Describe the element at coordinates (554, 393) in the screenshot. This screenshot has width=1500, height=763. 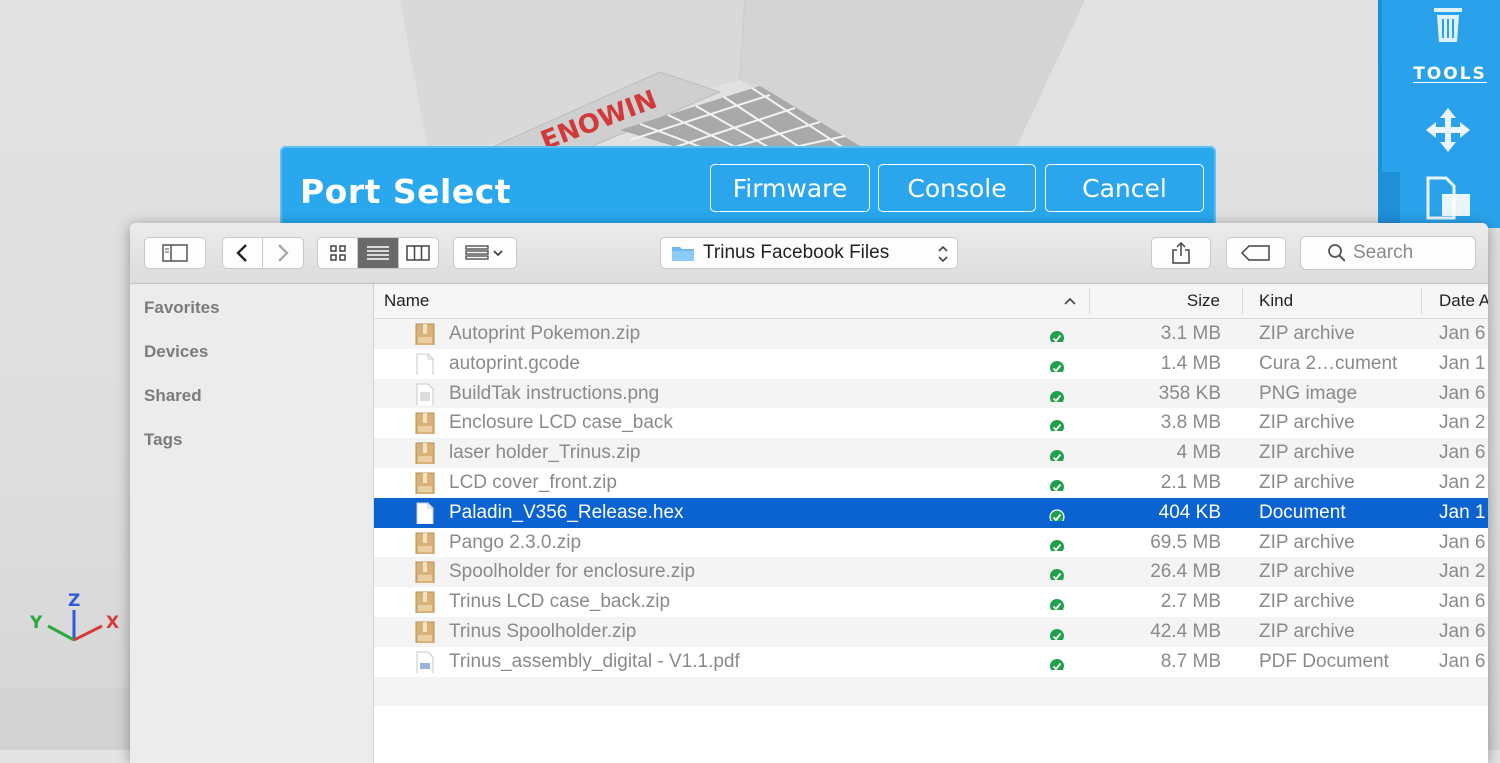
I see `file-name: BuildTak instructions.png` at that location.